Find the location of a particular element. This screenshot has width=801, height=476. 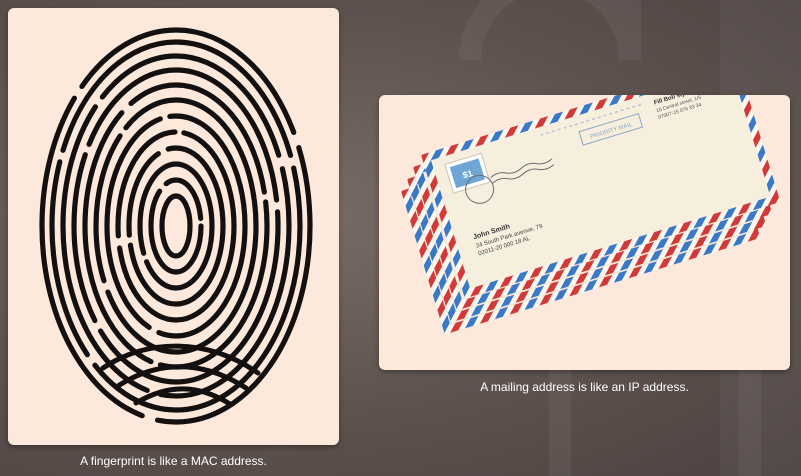

envelope-caption: A mailing address is like an IP address. is located at coordinates (584, 387).